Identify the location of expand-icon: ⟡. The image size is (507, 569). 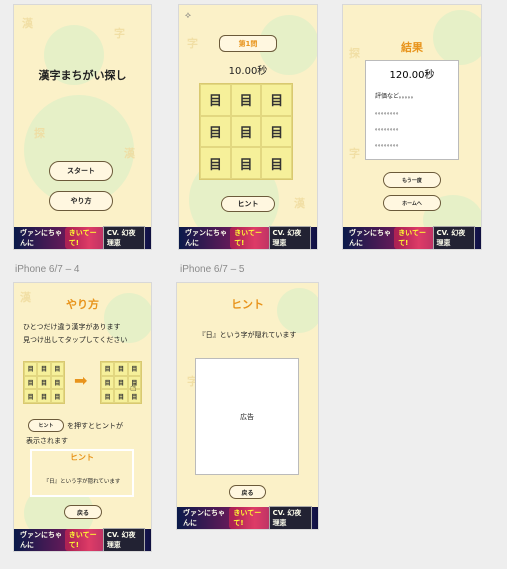
(188, 16).